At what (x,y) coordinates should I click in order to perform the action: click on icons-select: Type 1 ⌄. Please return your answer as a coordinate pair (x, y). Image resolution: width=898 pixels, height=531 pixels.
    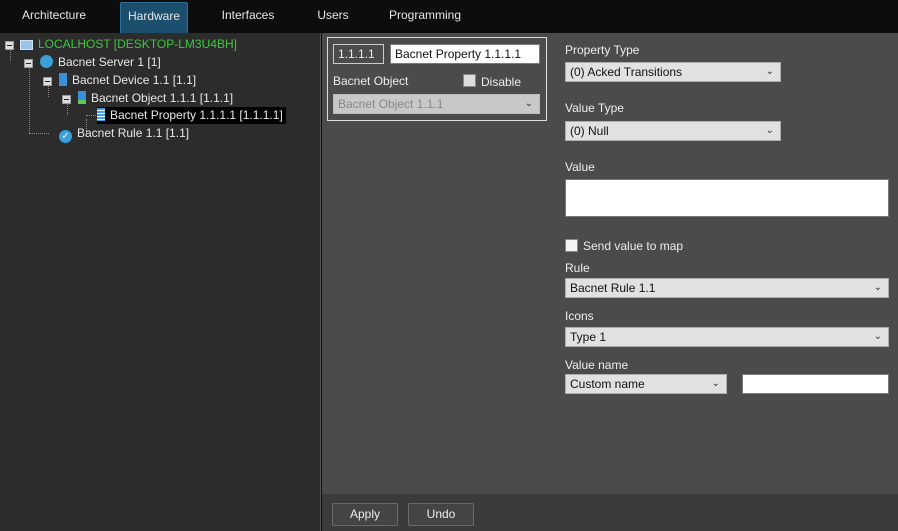
    Looking at the image, I should click on (727, 337).